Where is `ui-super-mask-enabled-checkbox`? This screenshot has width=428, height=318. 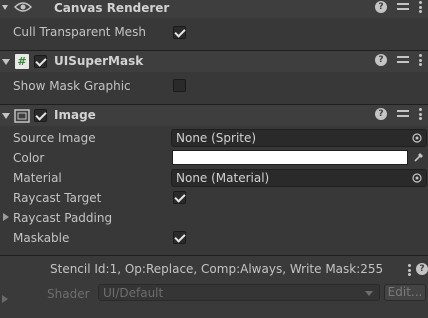
ui-super-mask-enabled-checkbox is located at coordinates (40, 61).